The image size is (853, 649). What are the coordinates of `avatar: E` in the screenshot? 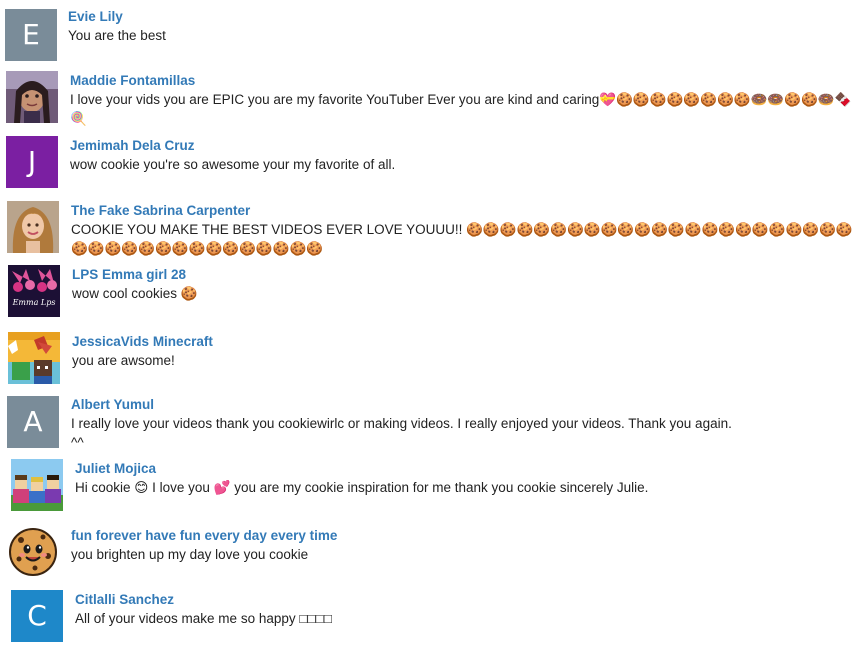 It's located at (31, 35).